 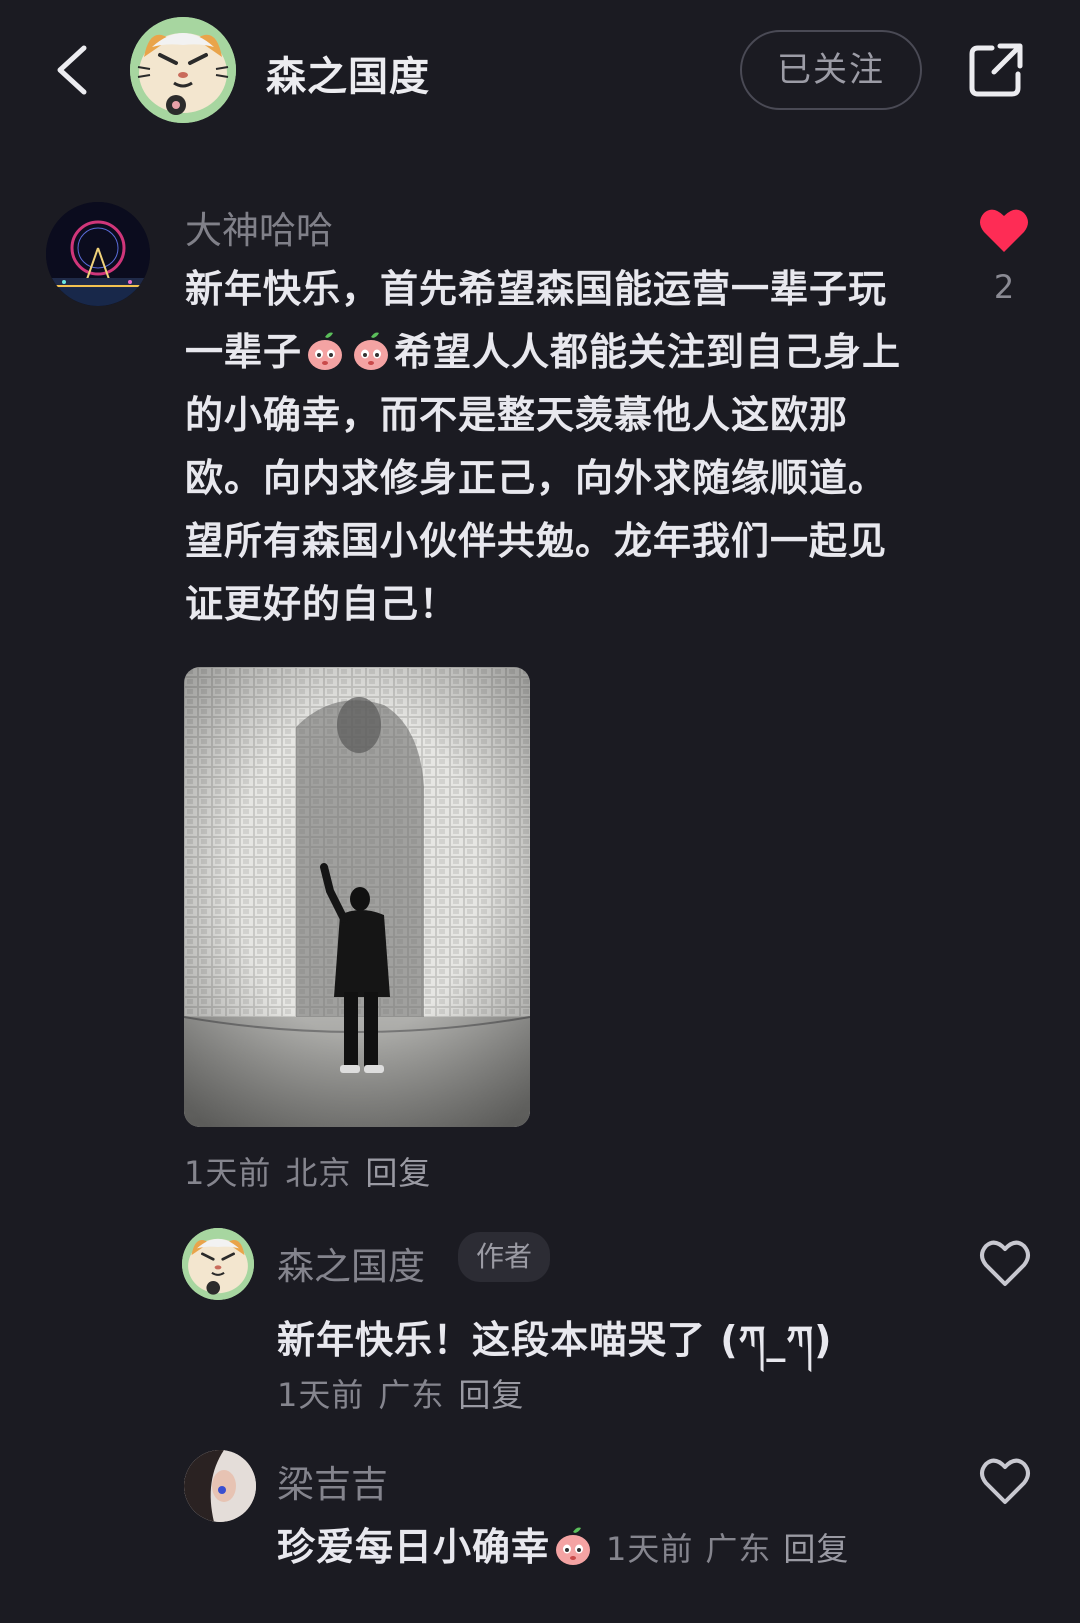 I want to click on author-avatar, so click(x=183, y=70).